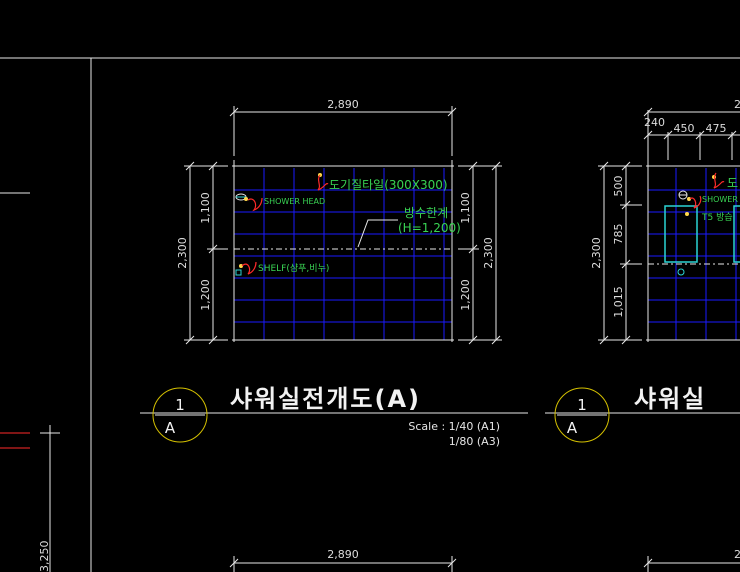  I want to click on right-dimension-a, so click(480, 253).